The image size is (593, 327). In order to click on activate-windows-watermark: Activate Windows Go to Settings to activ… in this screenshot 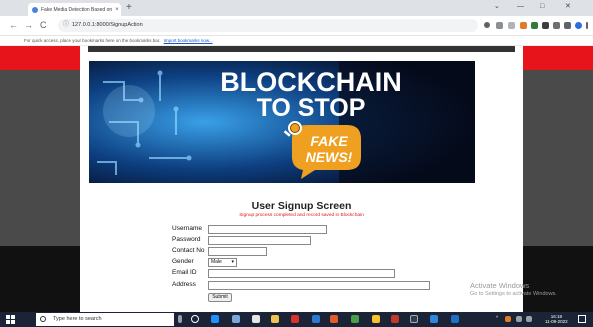, I will do `click(513, 290)`.